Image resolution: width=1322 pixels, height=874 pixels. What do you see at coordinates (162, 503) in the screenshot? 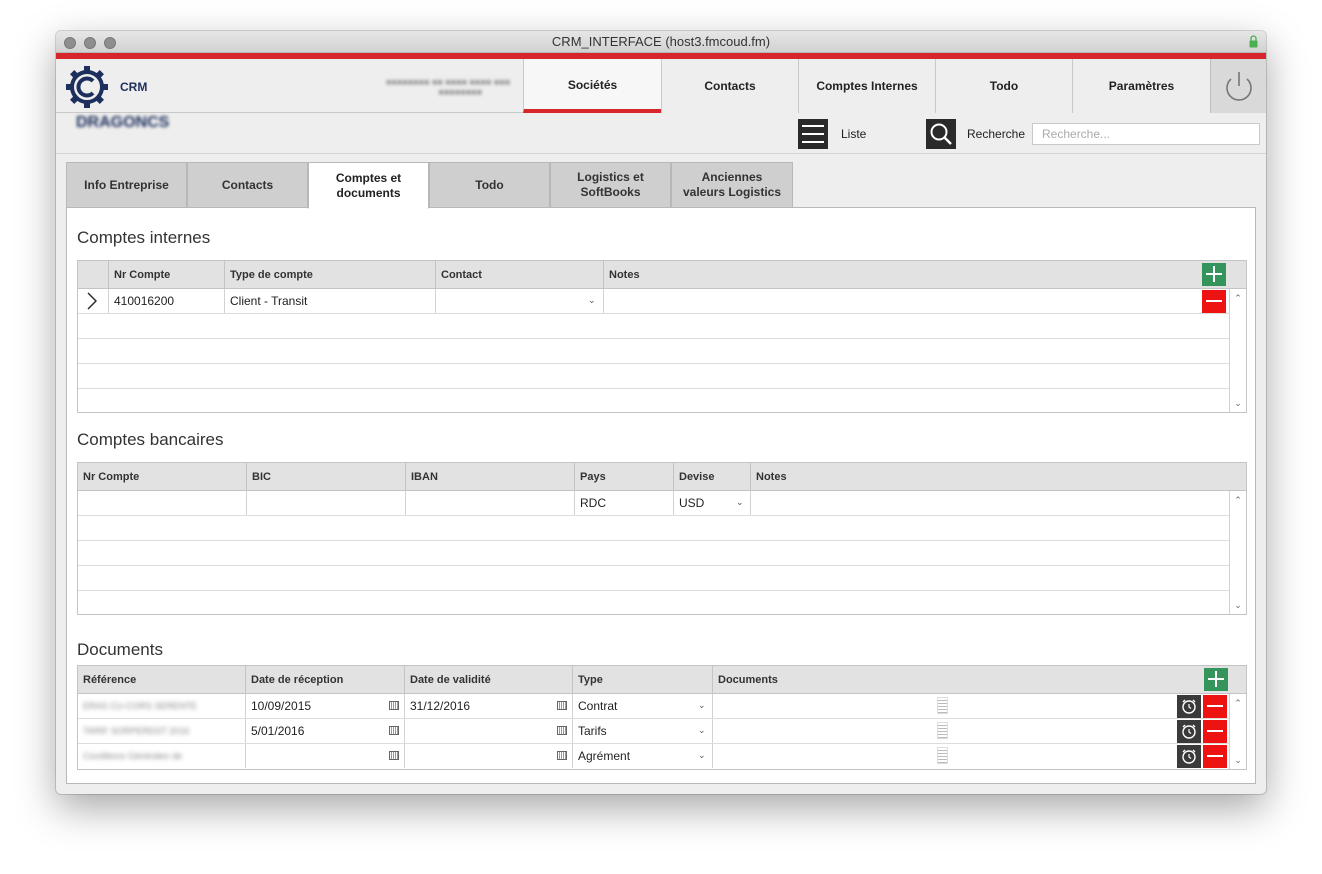
I see `cell-nr-compte` at bounding box center [162, 503].